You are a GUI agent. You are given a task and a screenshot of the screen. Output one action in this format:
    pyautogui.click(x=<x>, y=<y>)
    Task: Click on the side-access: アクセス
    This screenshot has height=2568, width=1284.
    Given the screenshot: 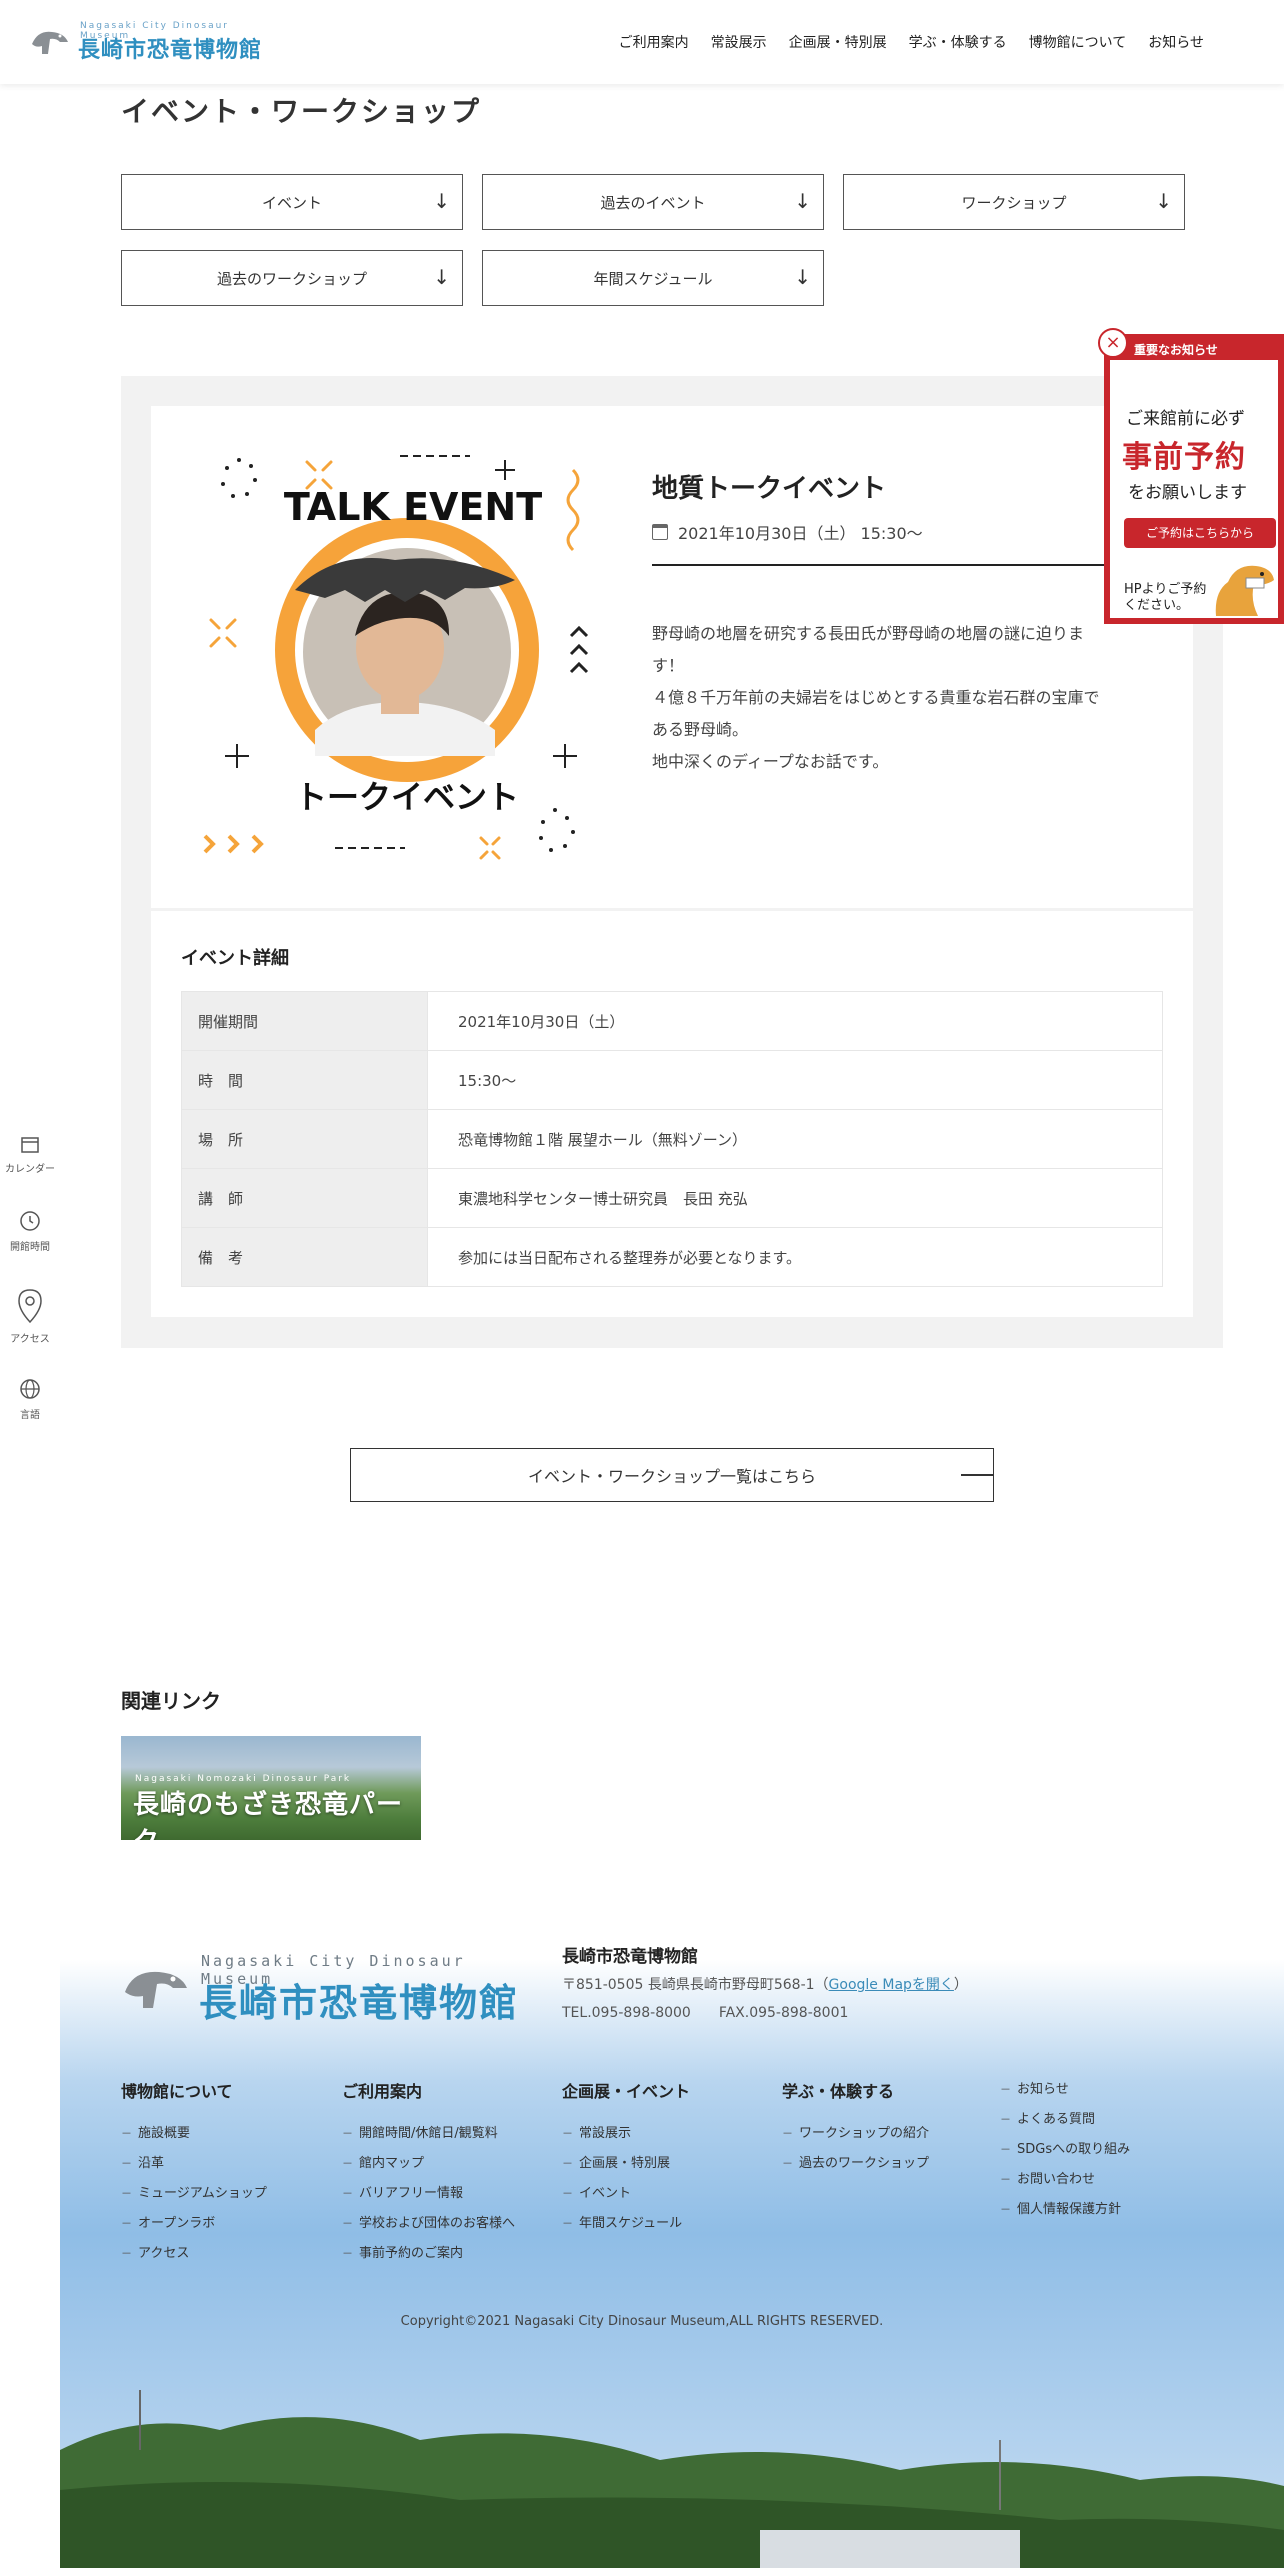 What is the action you would take?
    pyautogui.click(x=30, y=1316)
    